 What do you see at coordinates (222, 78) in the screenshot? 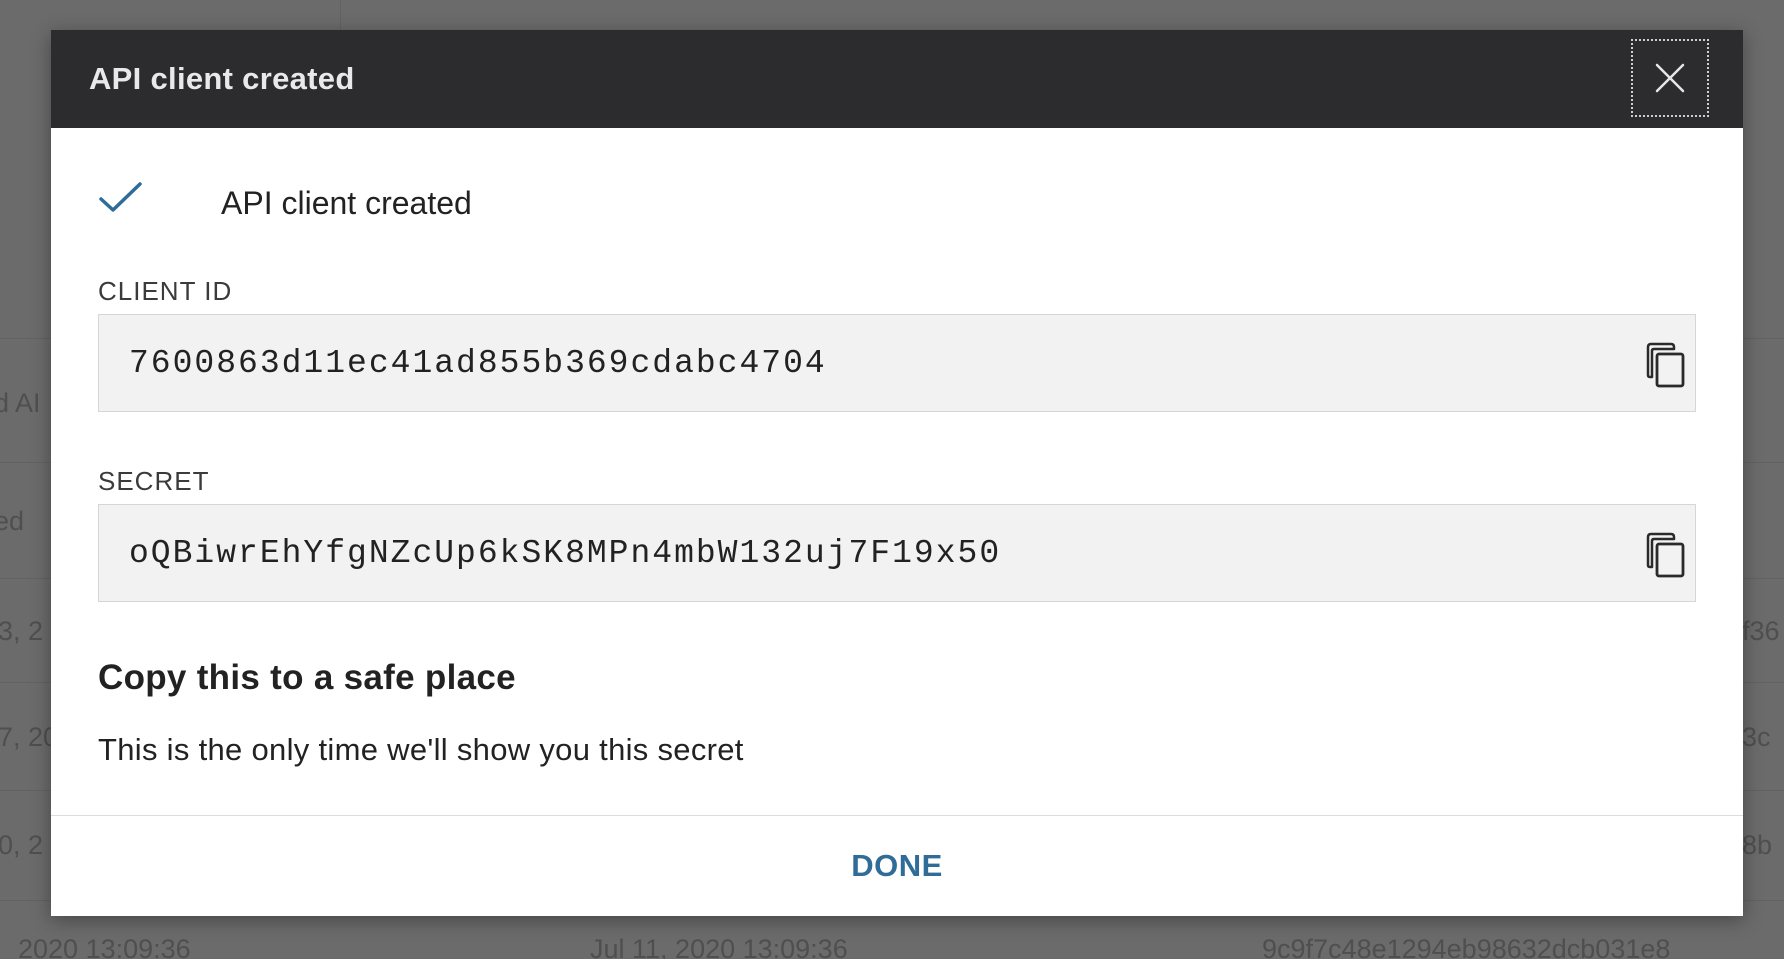
I see `dialog-title: API client created` at bounding box center [222, 78].